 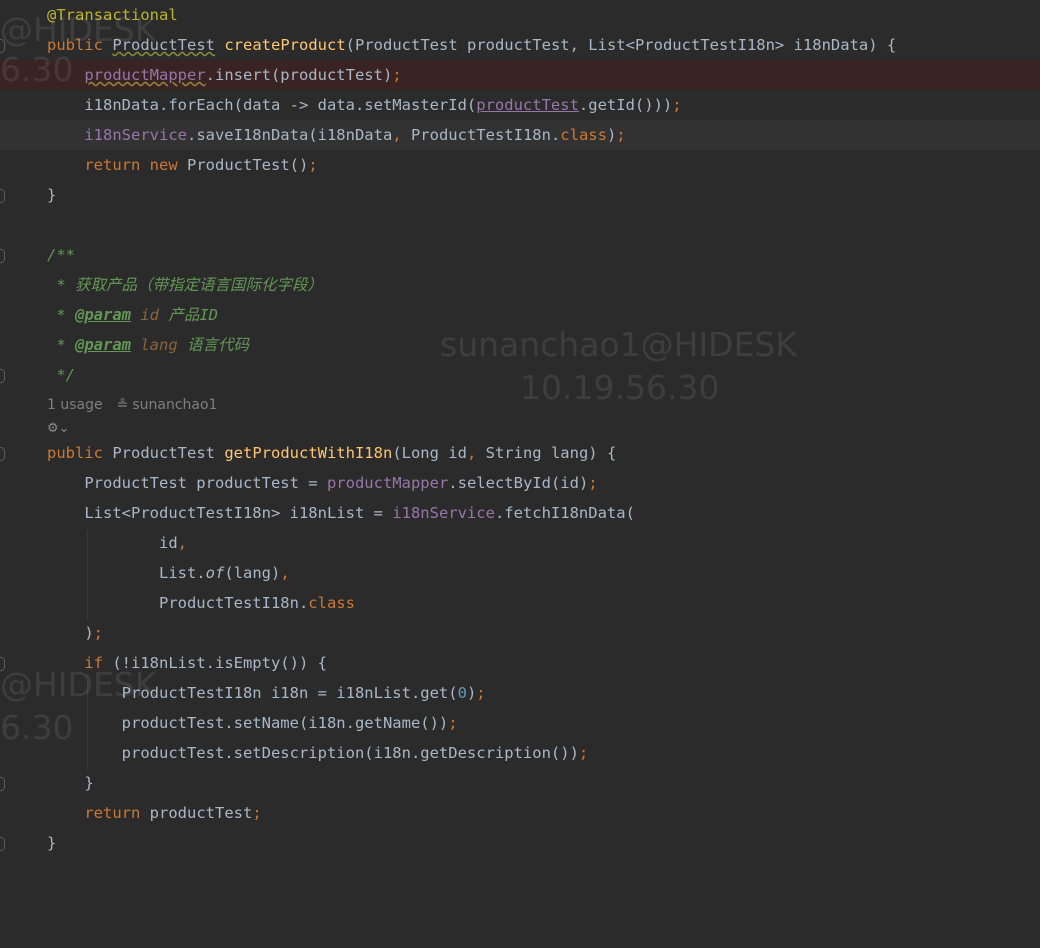 I want to click on code-text: productTest, so click(x=196, y=813).